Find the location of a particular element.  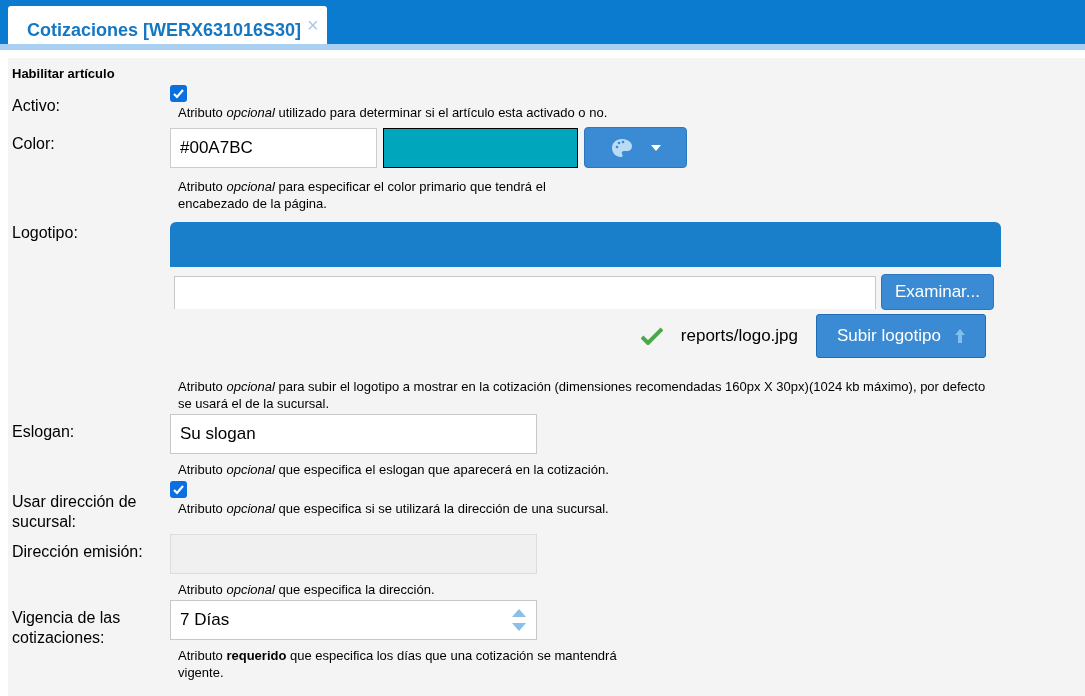

field-label: Logotipo: is located at coordinates (45, 233).